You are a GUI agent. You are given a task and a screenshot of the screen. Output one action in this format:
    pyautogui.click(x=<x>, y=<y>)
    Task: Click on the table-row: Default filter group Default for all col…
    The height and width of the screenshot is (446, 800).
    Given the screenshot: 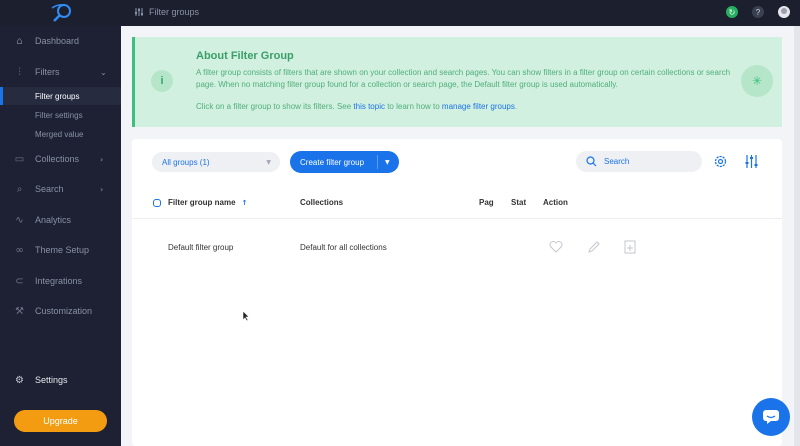 What is the action you would take?
    pyautogui.click(x=457, y=248)
    